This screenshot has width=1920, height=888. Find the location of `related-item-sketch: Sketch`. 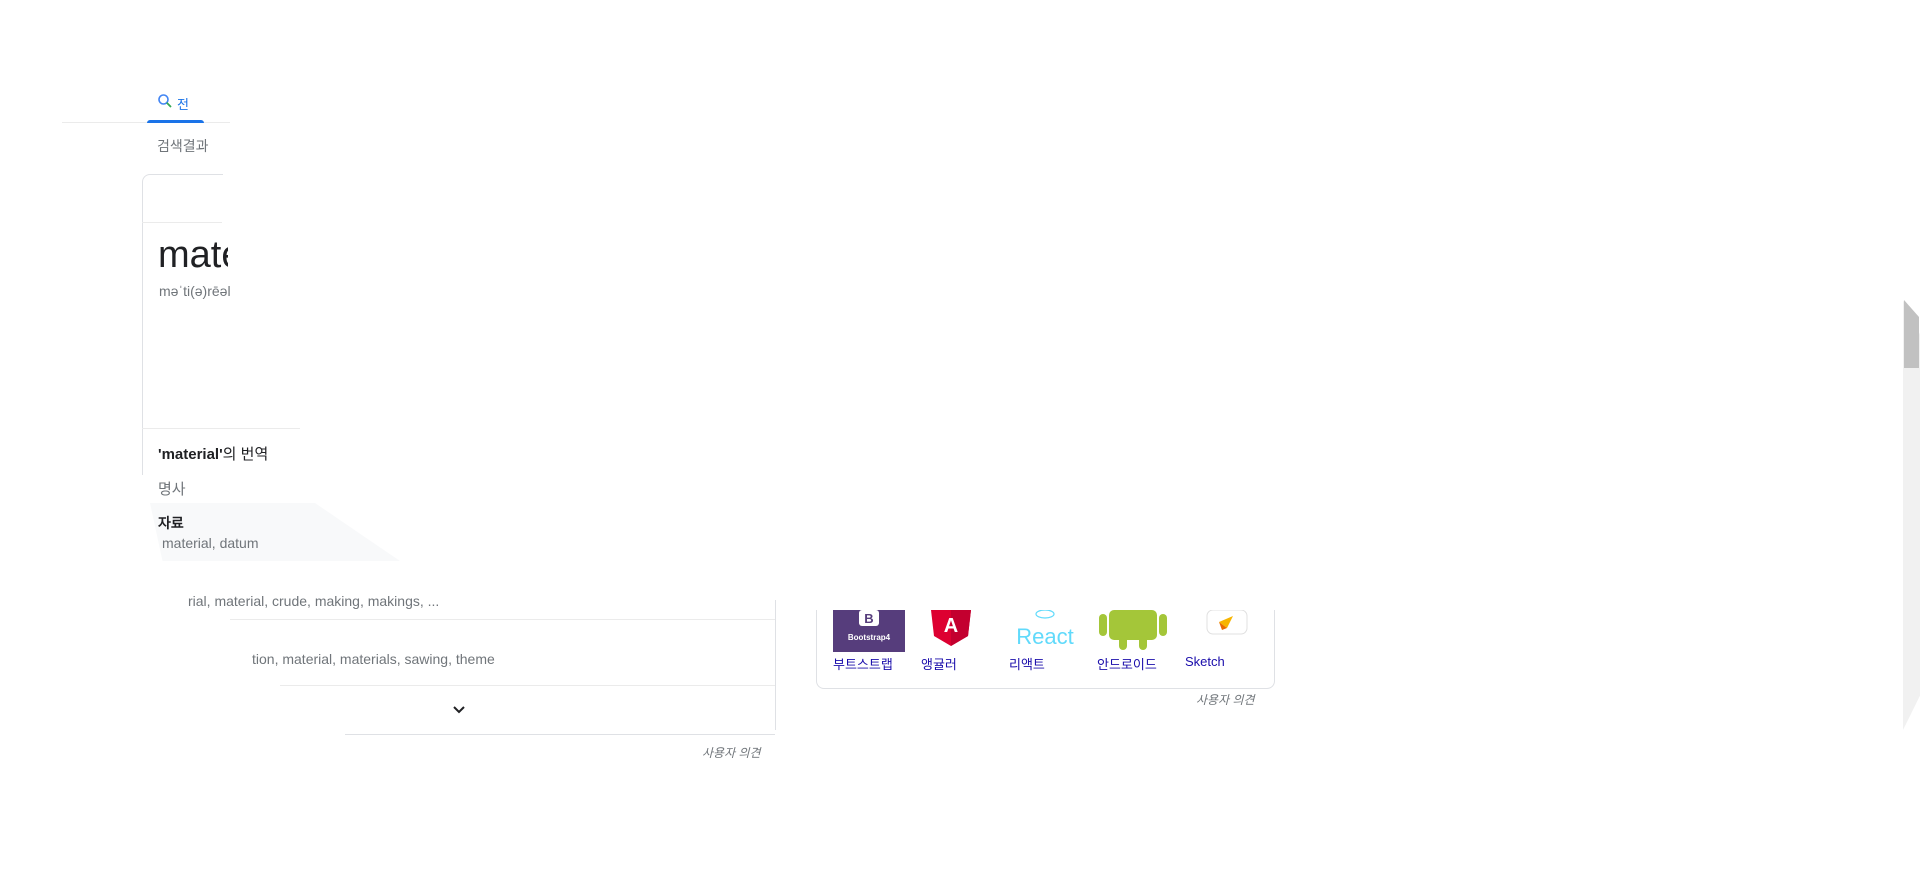

related-item-sketch: Sketch is located at coordinates (1209, 649).